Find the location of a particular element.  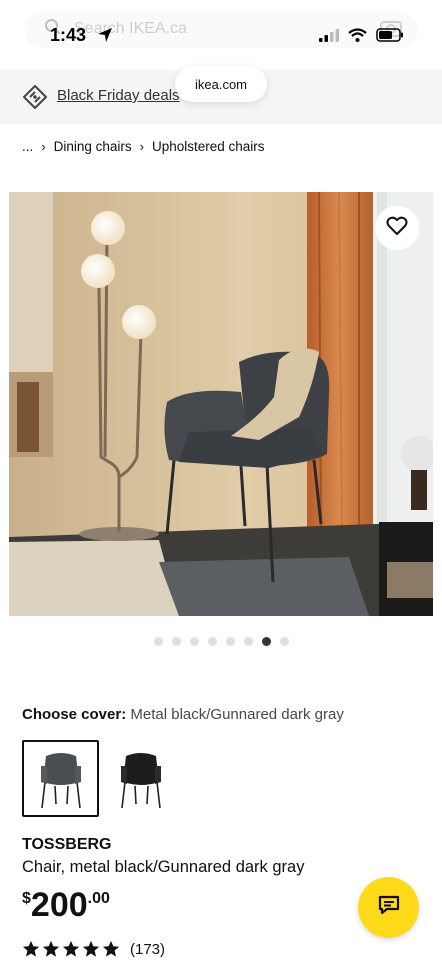

favorite-button is located at coordinates (397, 228).